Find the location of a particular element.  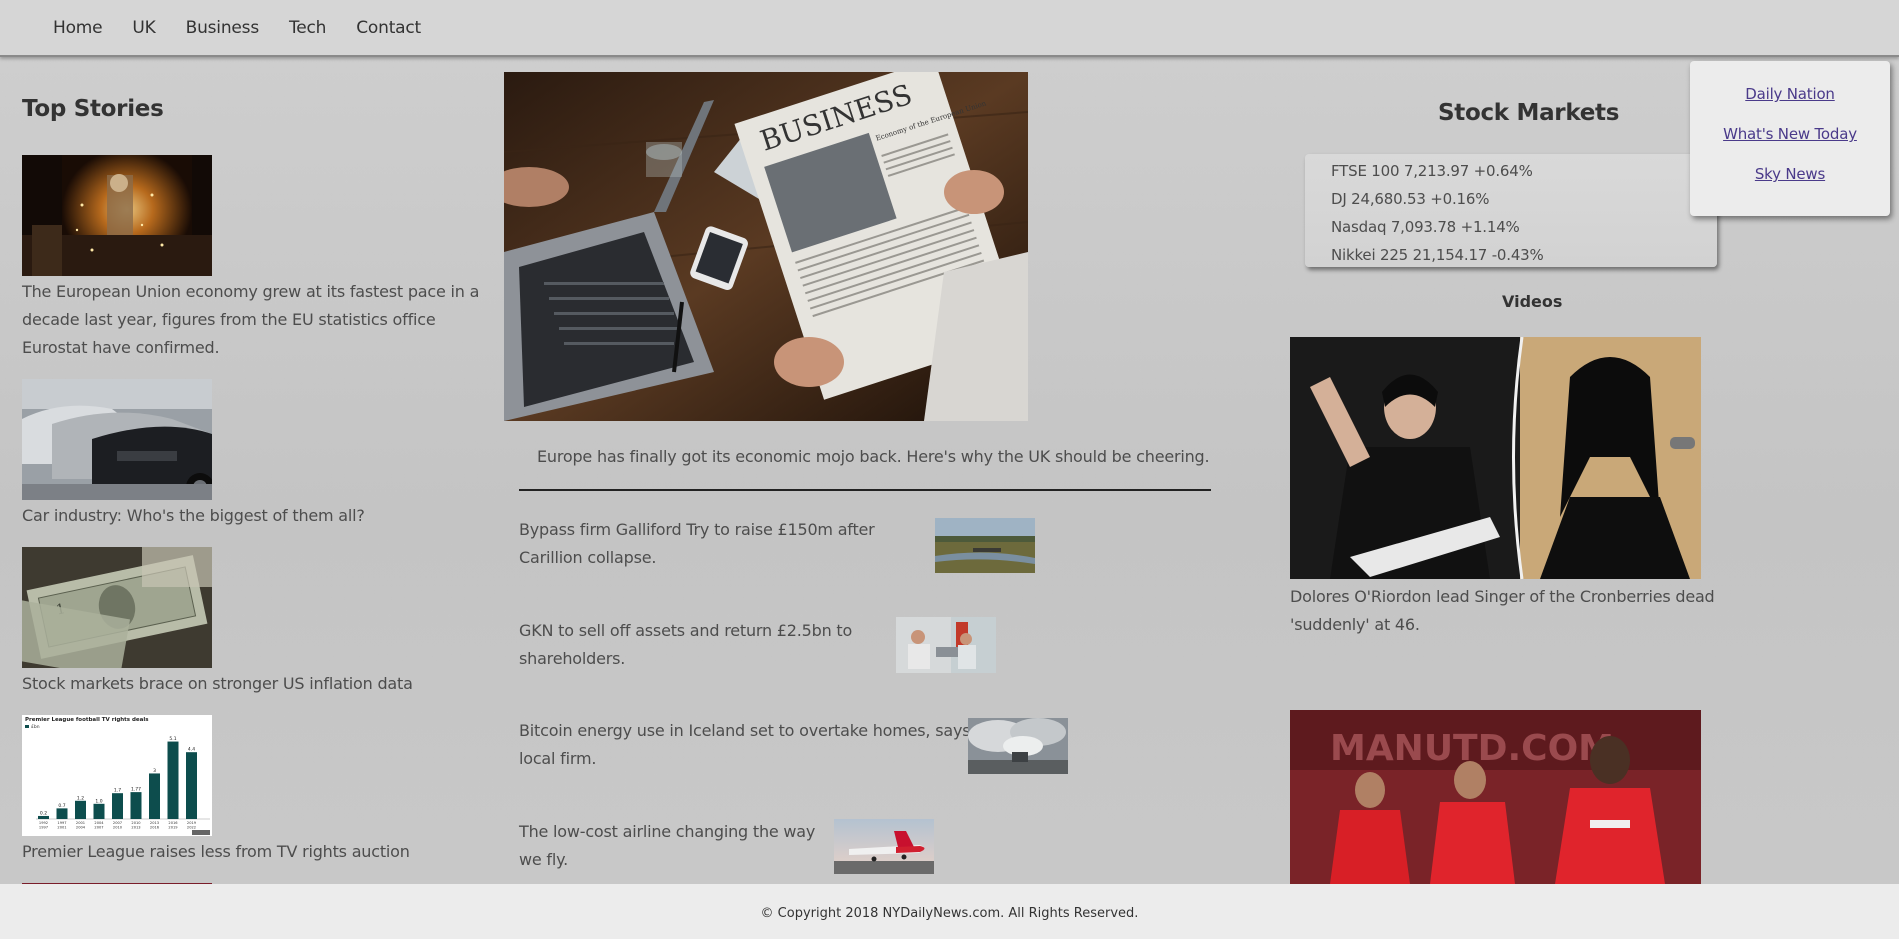

chart-bar-label: 1.2 is located at coordinates (80, 798).